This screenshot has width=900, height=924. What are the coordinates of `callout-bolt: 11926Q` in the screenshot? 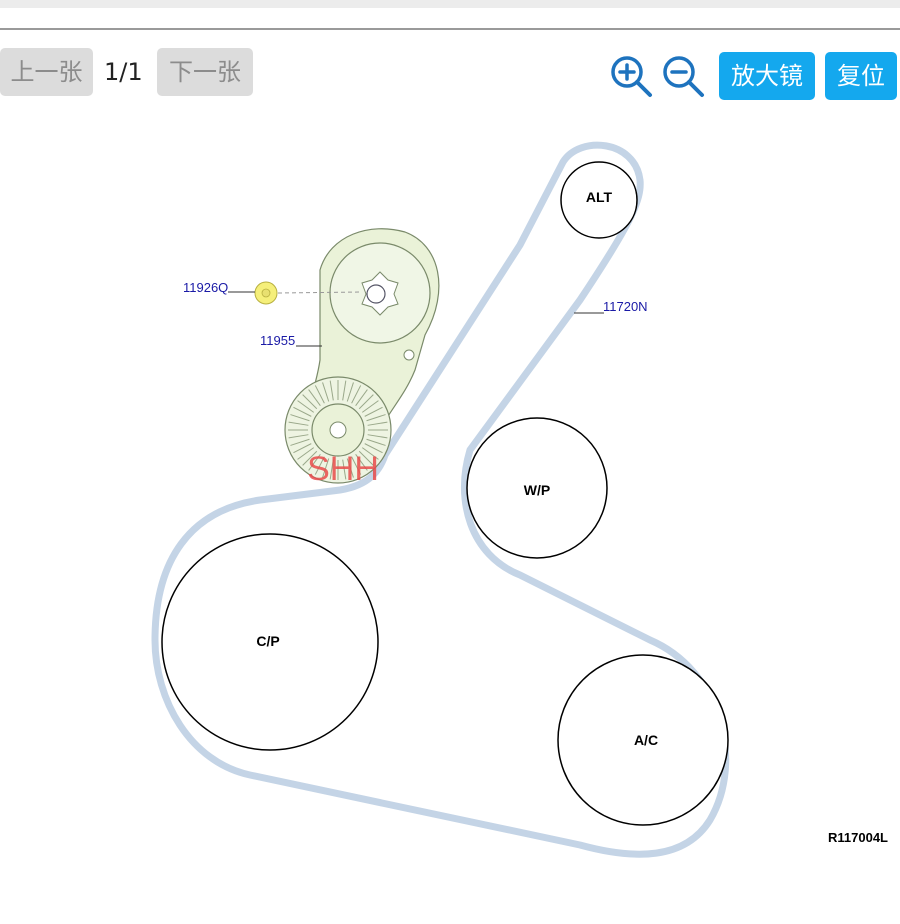 It's located at (205, 287).